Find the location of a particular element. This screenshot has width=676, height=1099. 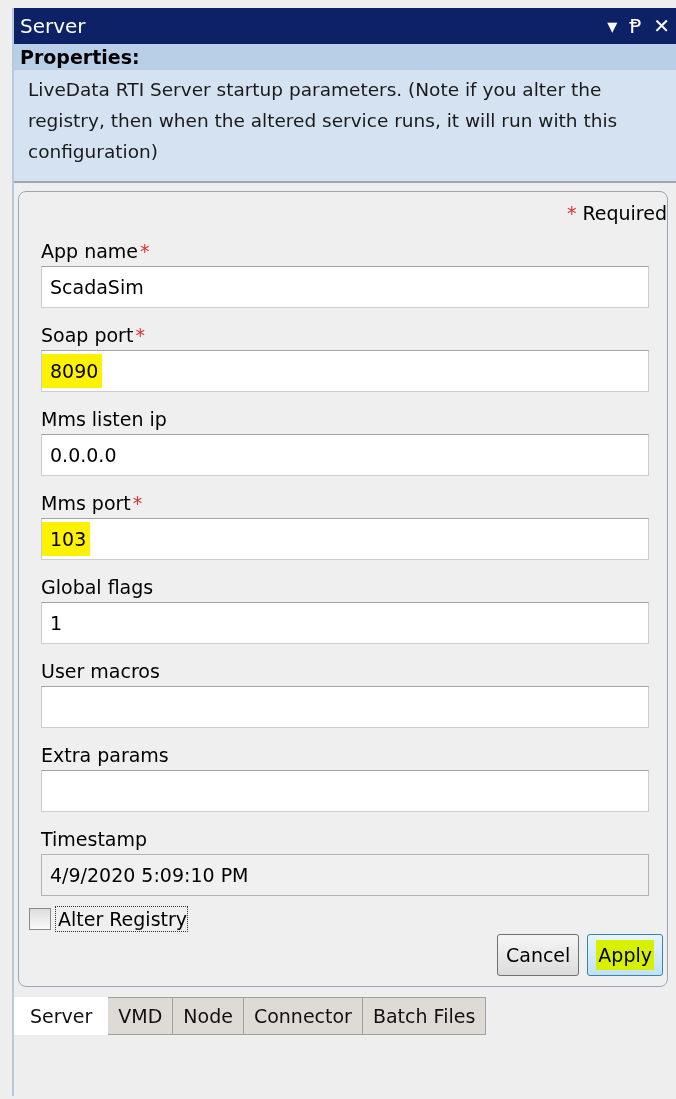

field-label: User macros is located at coordinates (100, 671).